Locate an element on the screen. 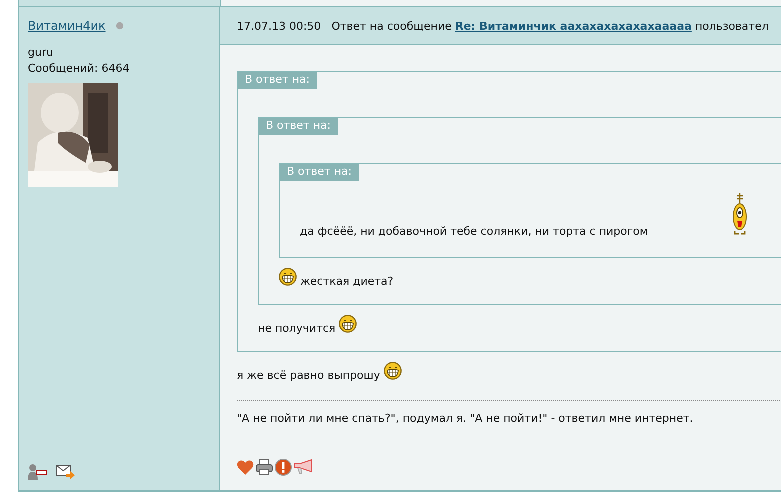  heart-icon is located at coordinates (245, 468).